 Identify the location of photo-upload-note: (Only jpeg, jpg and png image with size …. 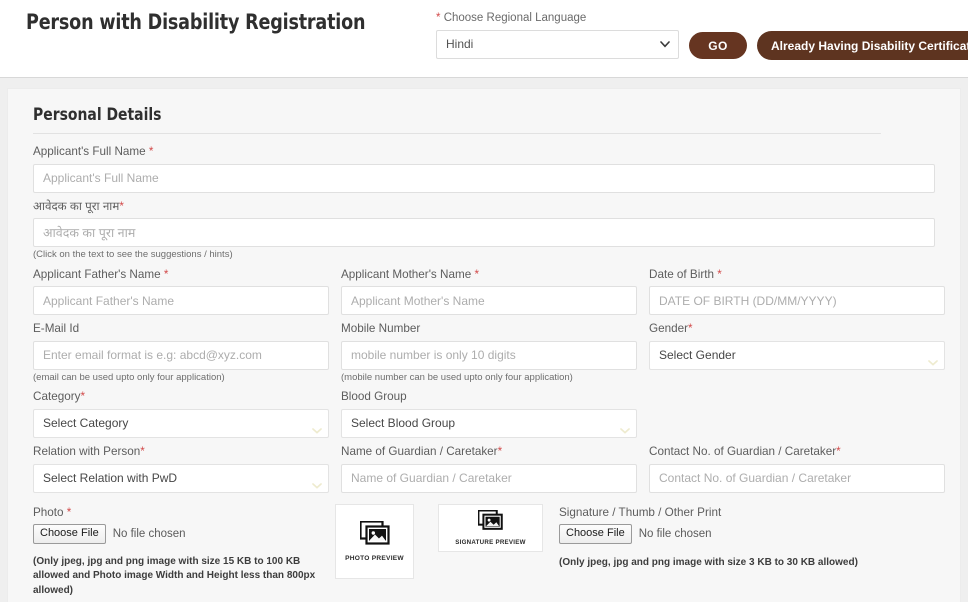
(174, 575).